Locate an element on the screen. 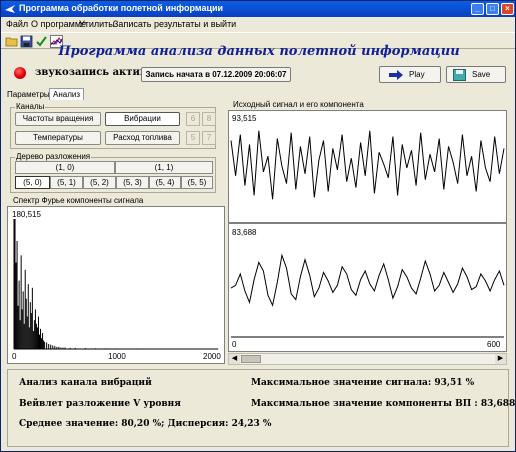  save-label: Save is located at coordinates (481, 74).